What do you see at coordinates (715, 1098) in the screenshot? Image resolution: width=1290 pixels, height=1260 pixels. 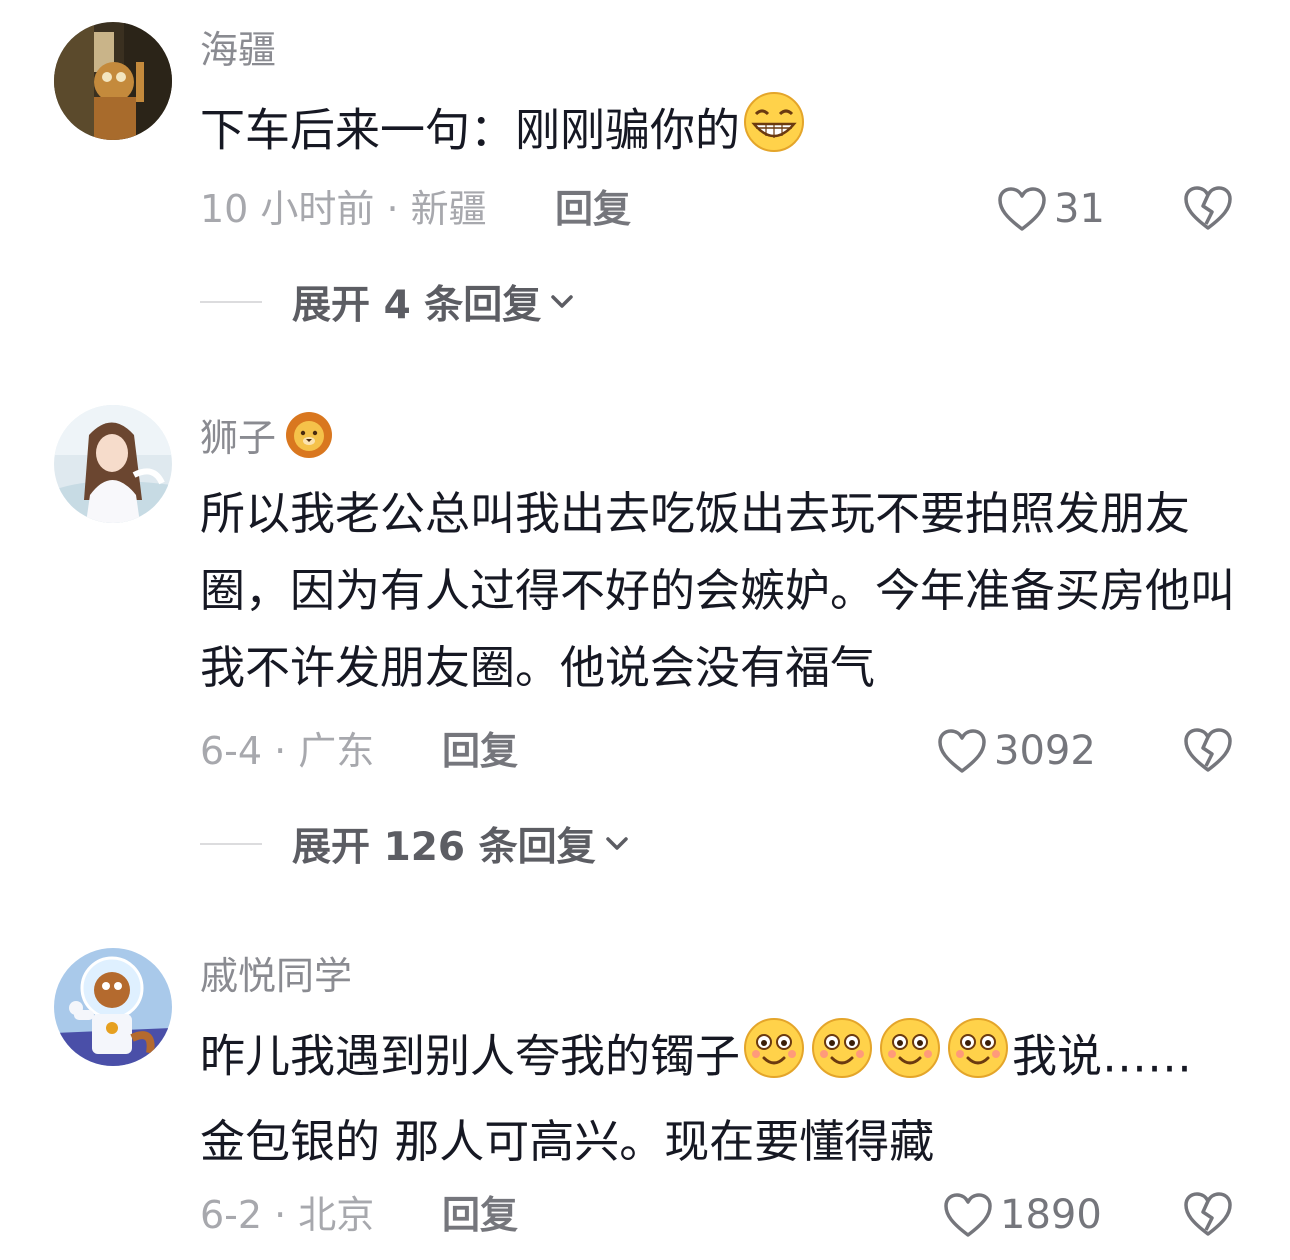 I see `comment-text: 昨儿我遇到别人夸我的镯子 我说……金包银的 那人可高兴。现在要懂得藏` at bounding box center [715, 1098].